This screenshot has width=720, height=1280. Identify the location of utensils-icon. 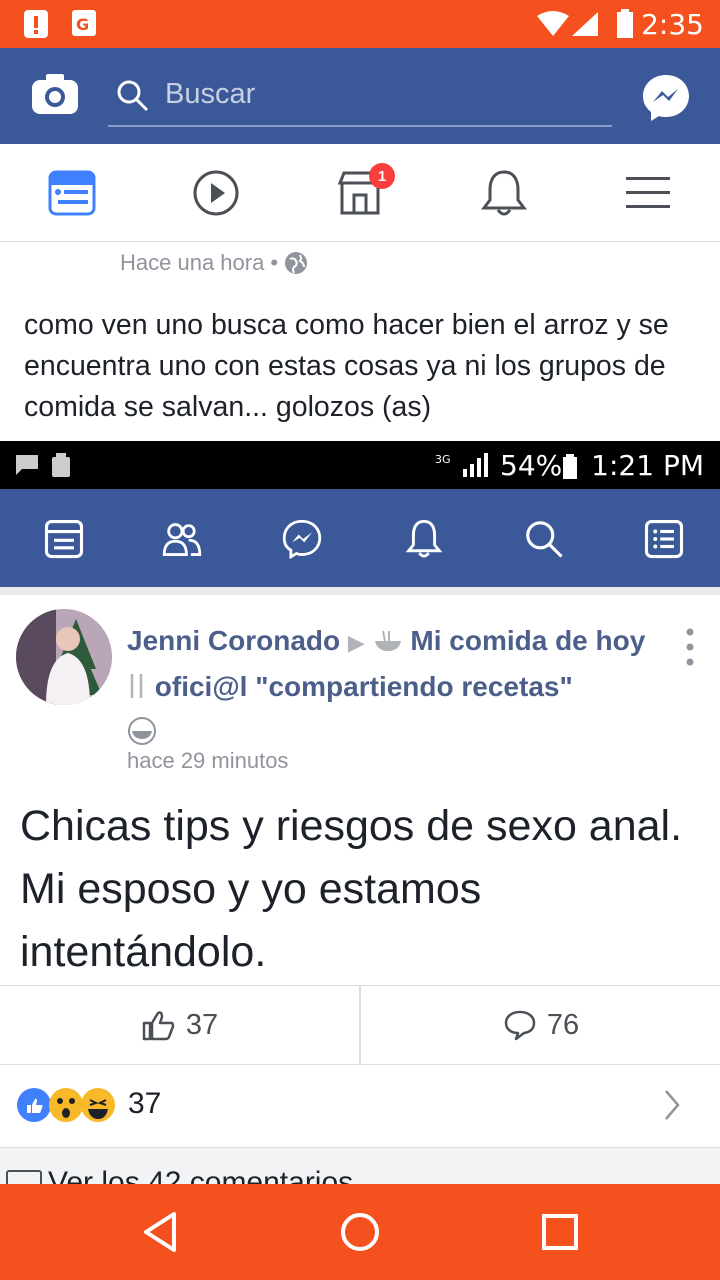
(136, 686).